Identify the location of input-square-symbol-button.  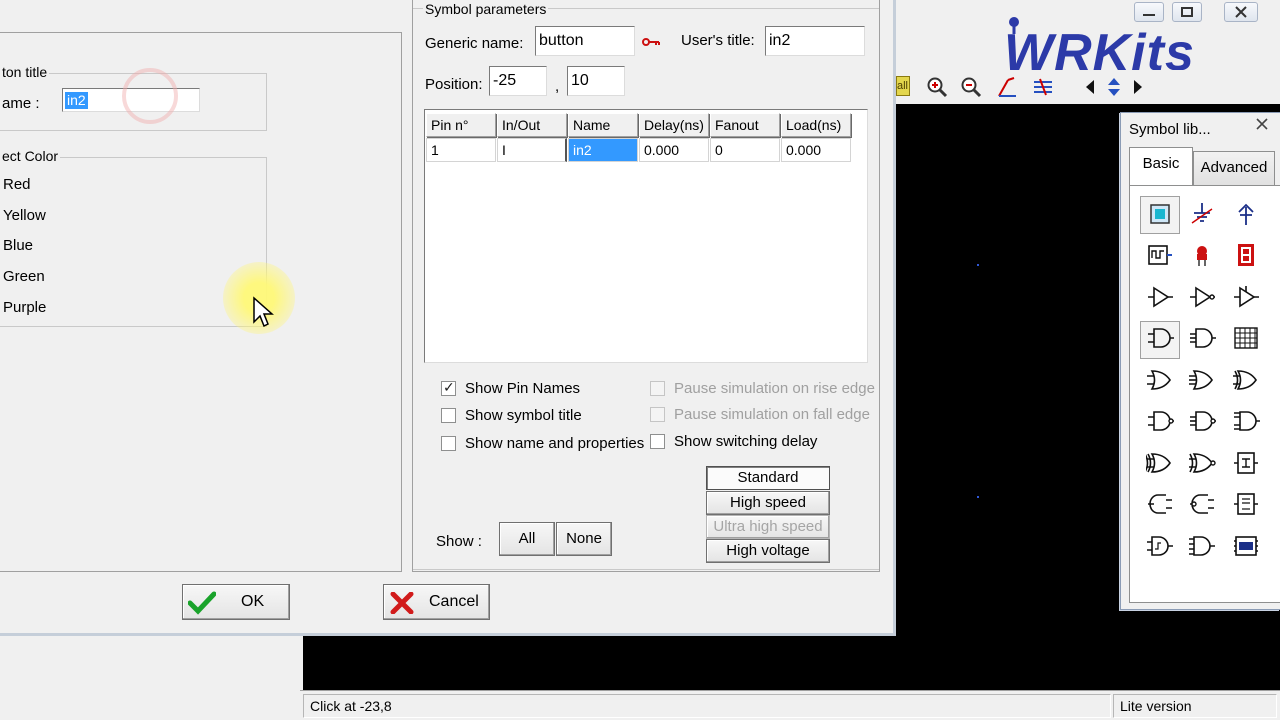
(1160, 215).